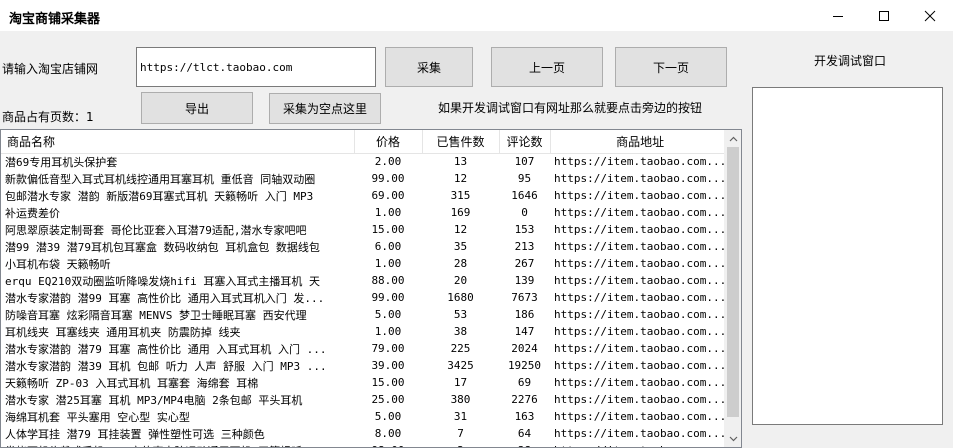 This screenshot has width=953, height=448. Describe the element at coordinates (733, 138) in the screenshot. I see `scroll-up-button` at that location.